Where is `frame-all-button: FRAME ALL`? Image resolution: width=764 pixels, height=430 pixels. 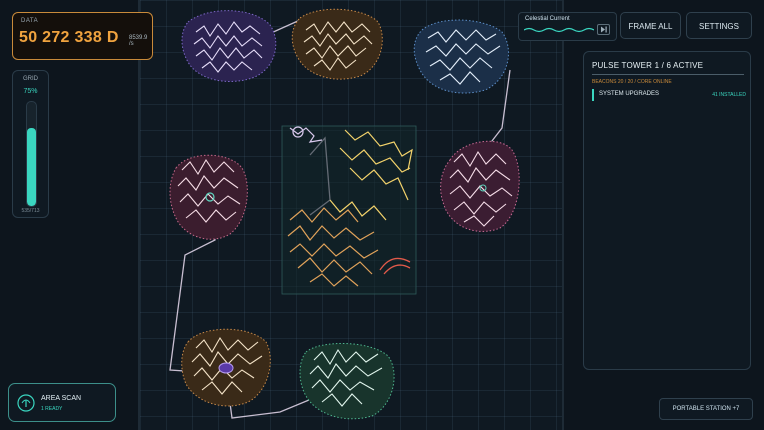 frame-all-button: FRAME ALL is located at coordinates (650, 25).